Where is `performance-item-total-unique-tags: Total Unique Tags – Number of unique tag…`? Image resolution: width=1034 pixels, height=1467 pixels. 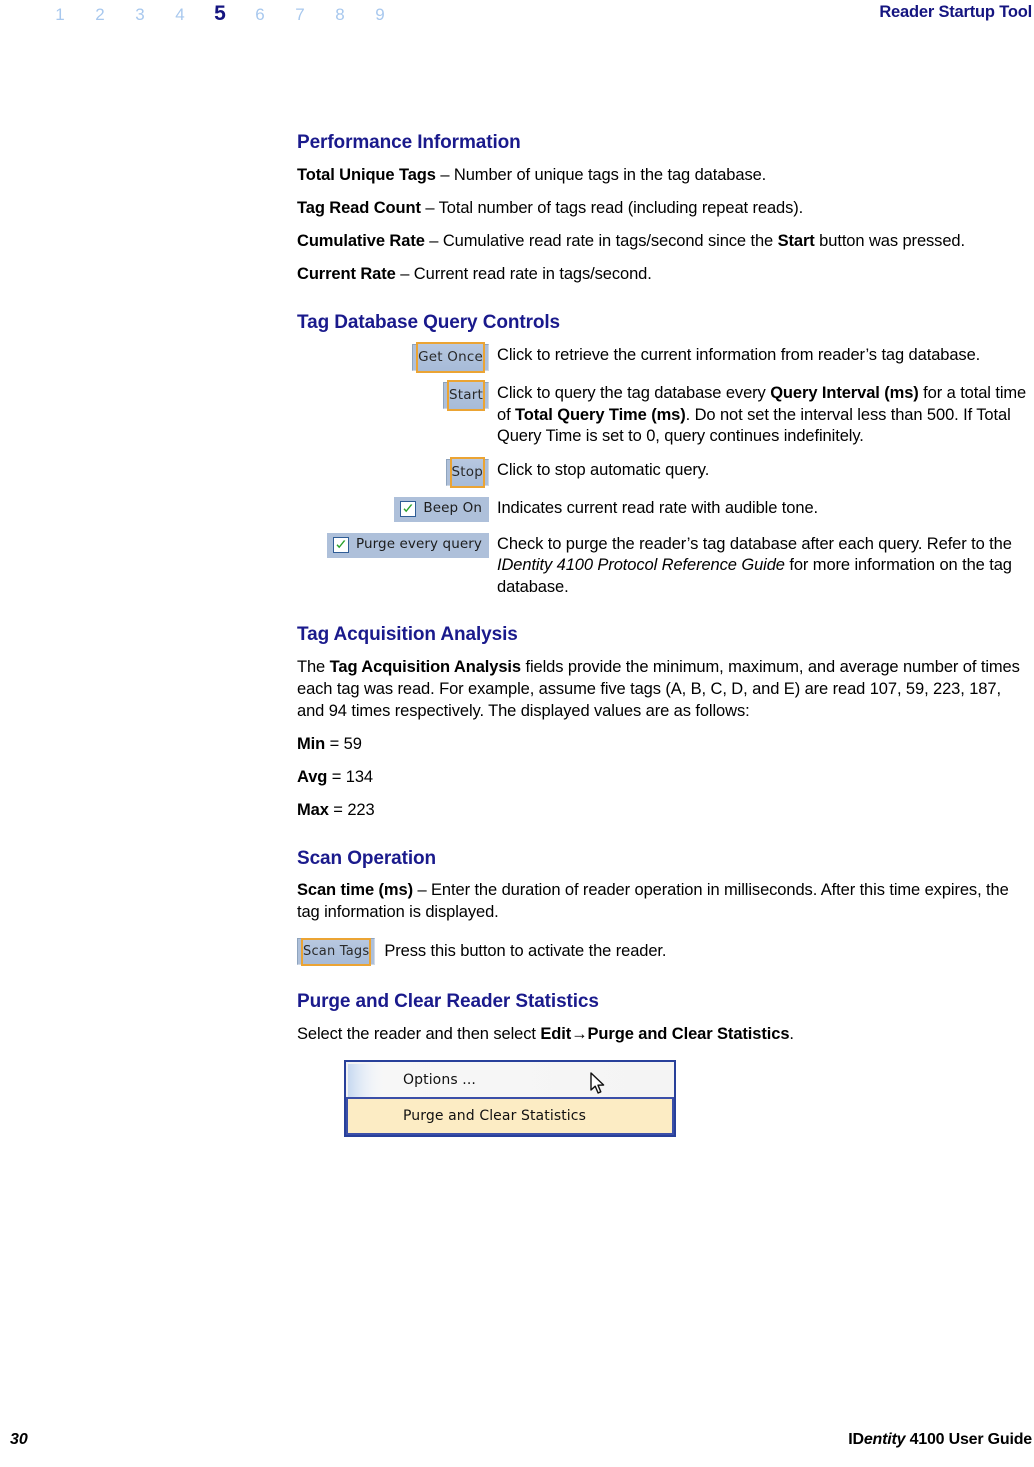 performance-item-total-unique-tags: Total Unique Tags – Number of unique tag… is located at coordinates (663, 176).